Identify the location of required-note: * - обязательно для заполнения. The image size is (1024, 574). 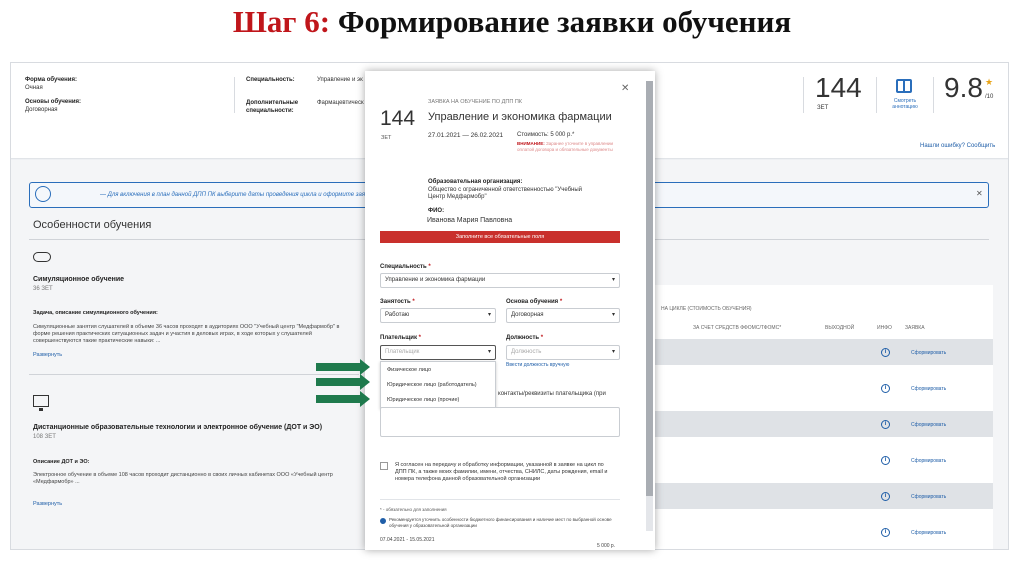
(413, 509).